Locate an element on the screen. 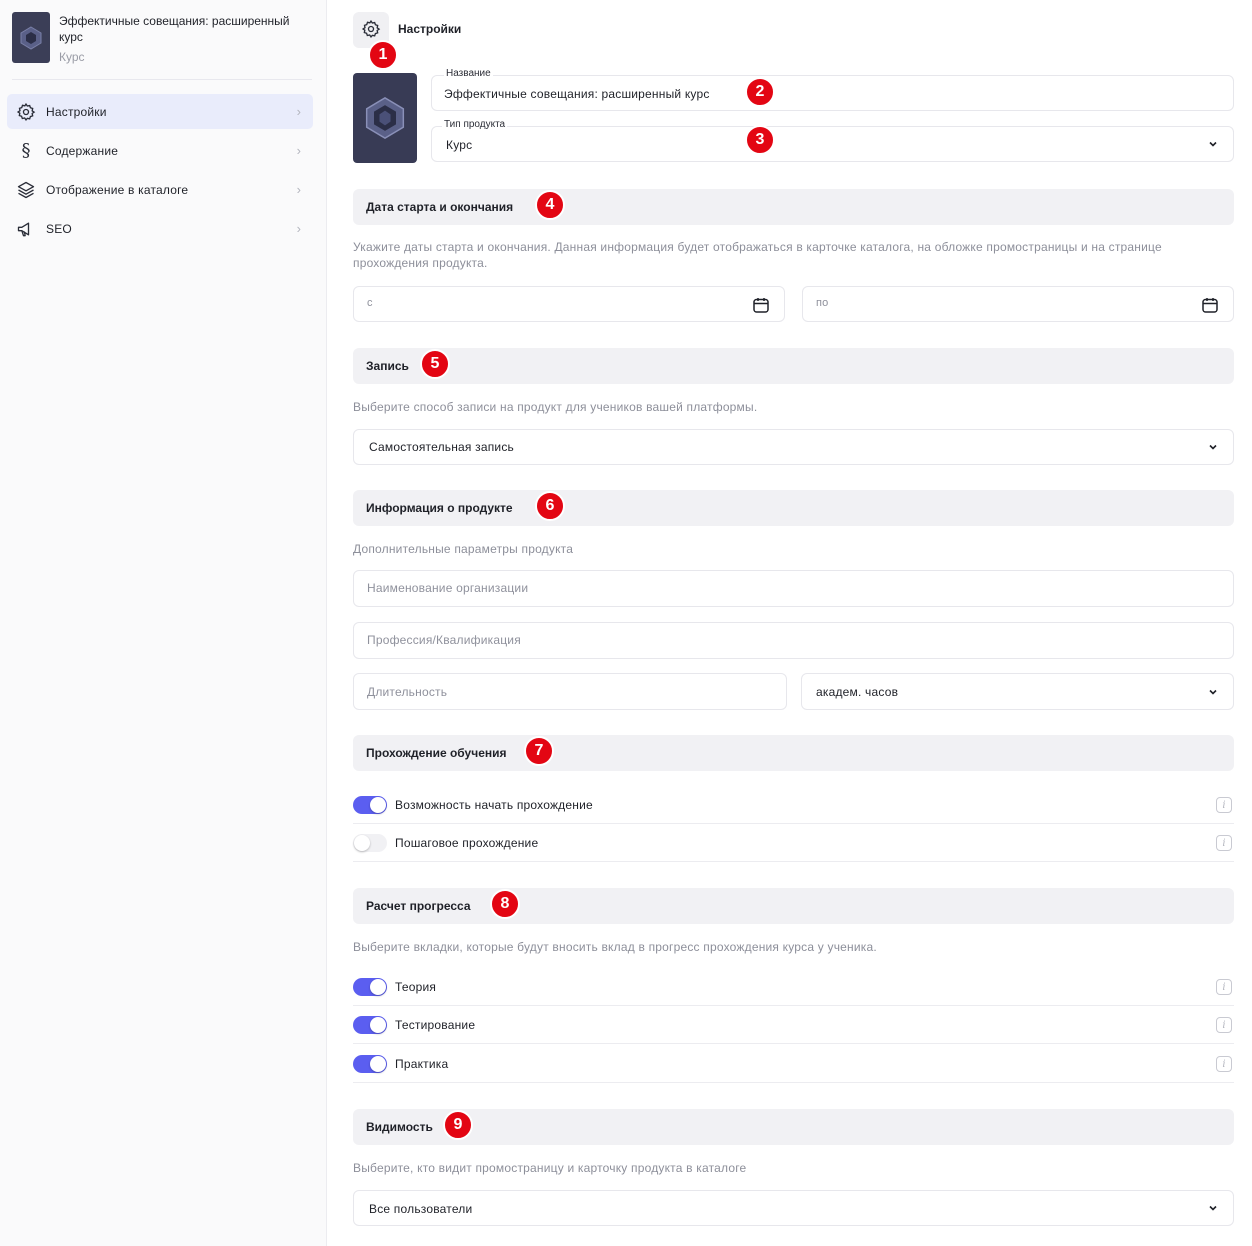 The height and width of the screenshot is (1246, 1252). section-title: Расчет прогресса is located at coordinates (418, 906).